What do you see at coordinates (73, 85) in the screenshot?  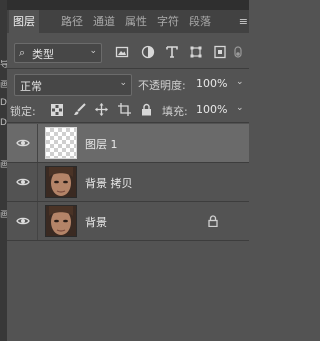 I see `blend-mode-dropdown: 正常 ⌄` at bounding box center [73, 85].